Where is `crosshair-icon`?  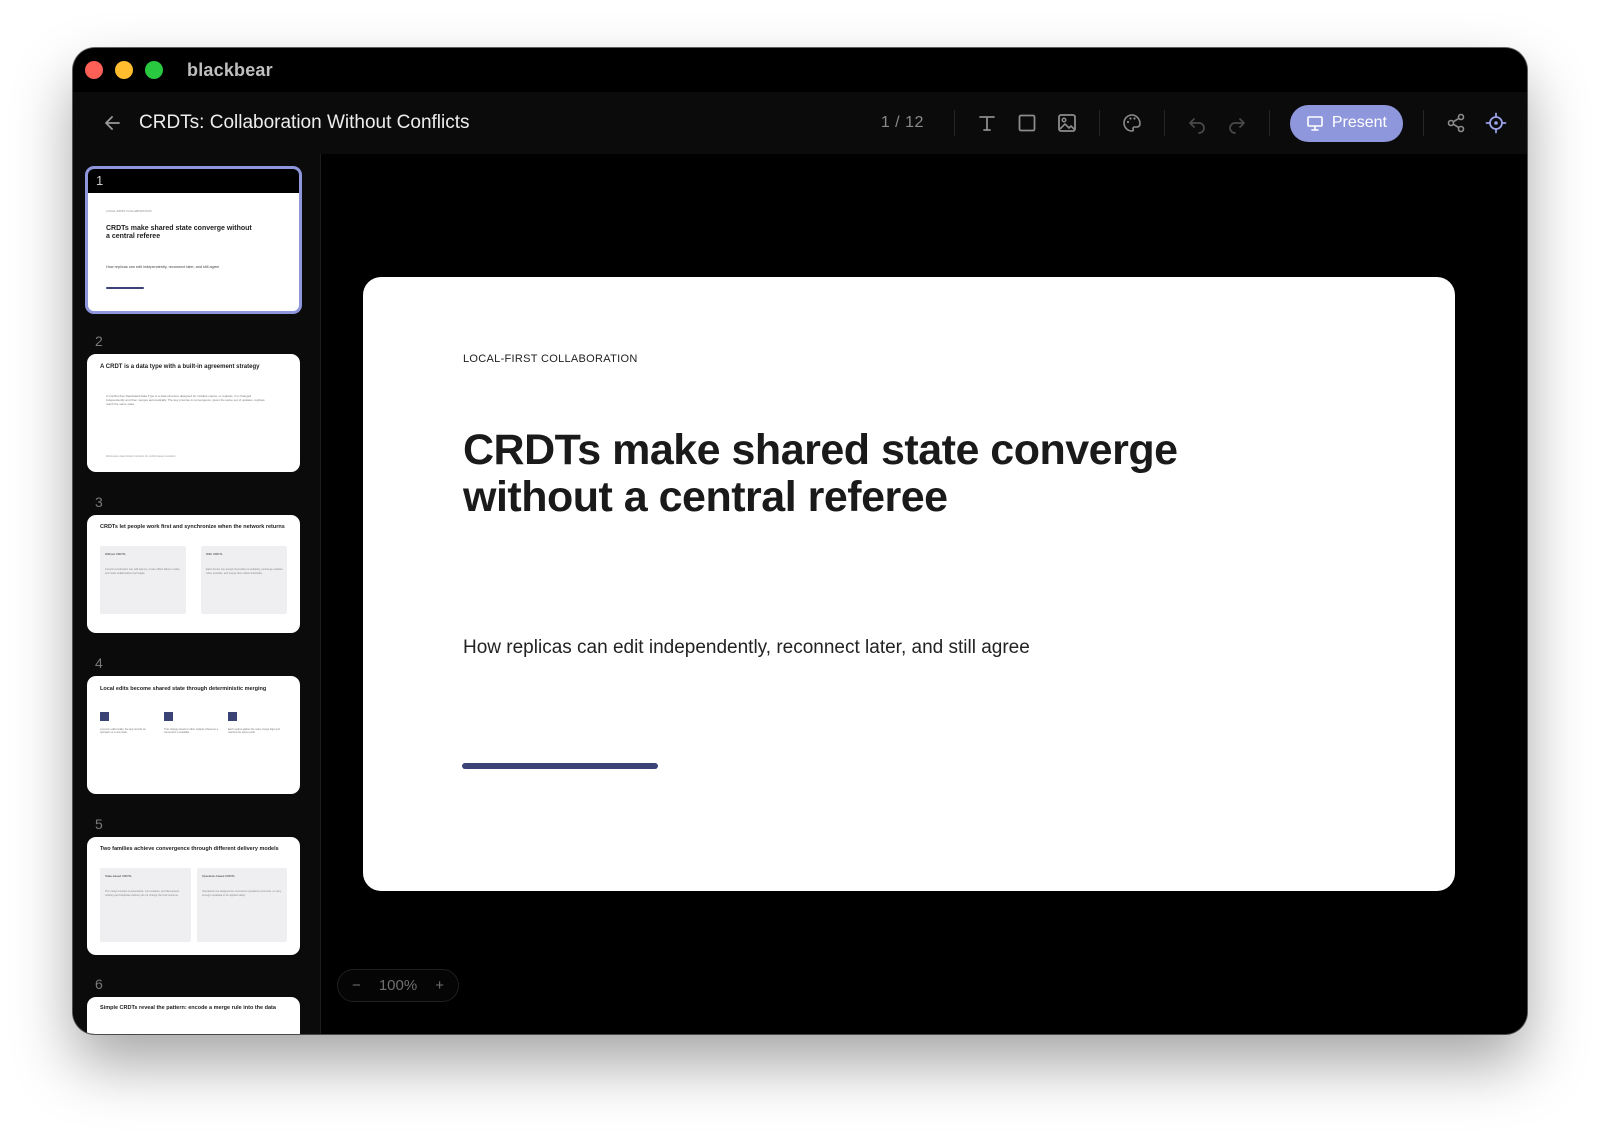 crosshair-icon is located at coordinates (1496, 123).